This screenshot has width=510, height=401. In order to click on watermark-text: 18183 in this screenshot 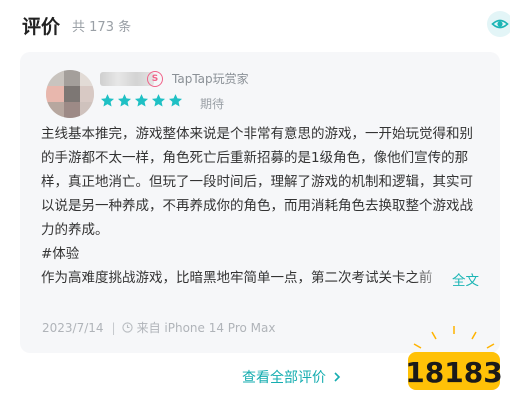, I will do `click(453, 372)`.